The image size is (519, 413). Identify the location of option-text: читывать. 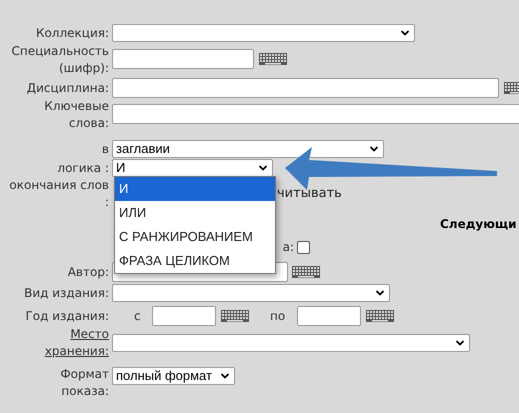
(309, 194).